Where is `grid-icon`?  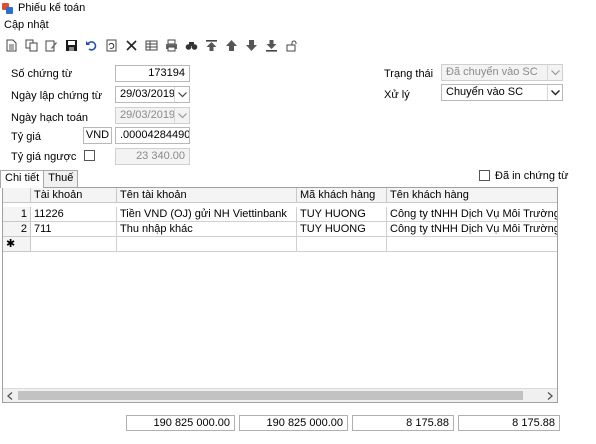 grid-icon is located at coordinates (151, 45).